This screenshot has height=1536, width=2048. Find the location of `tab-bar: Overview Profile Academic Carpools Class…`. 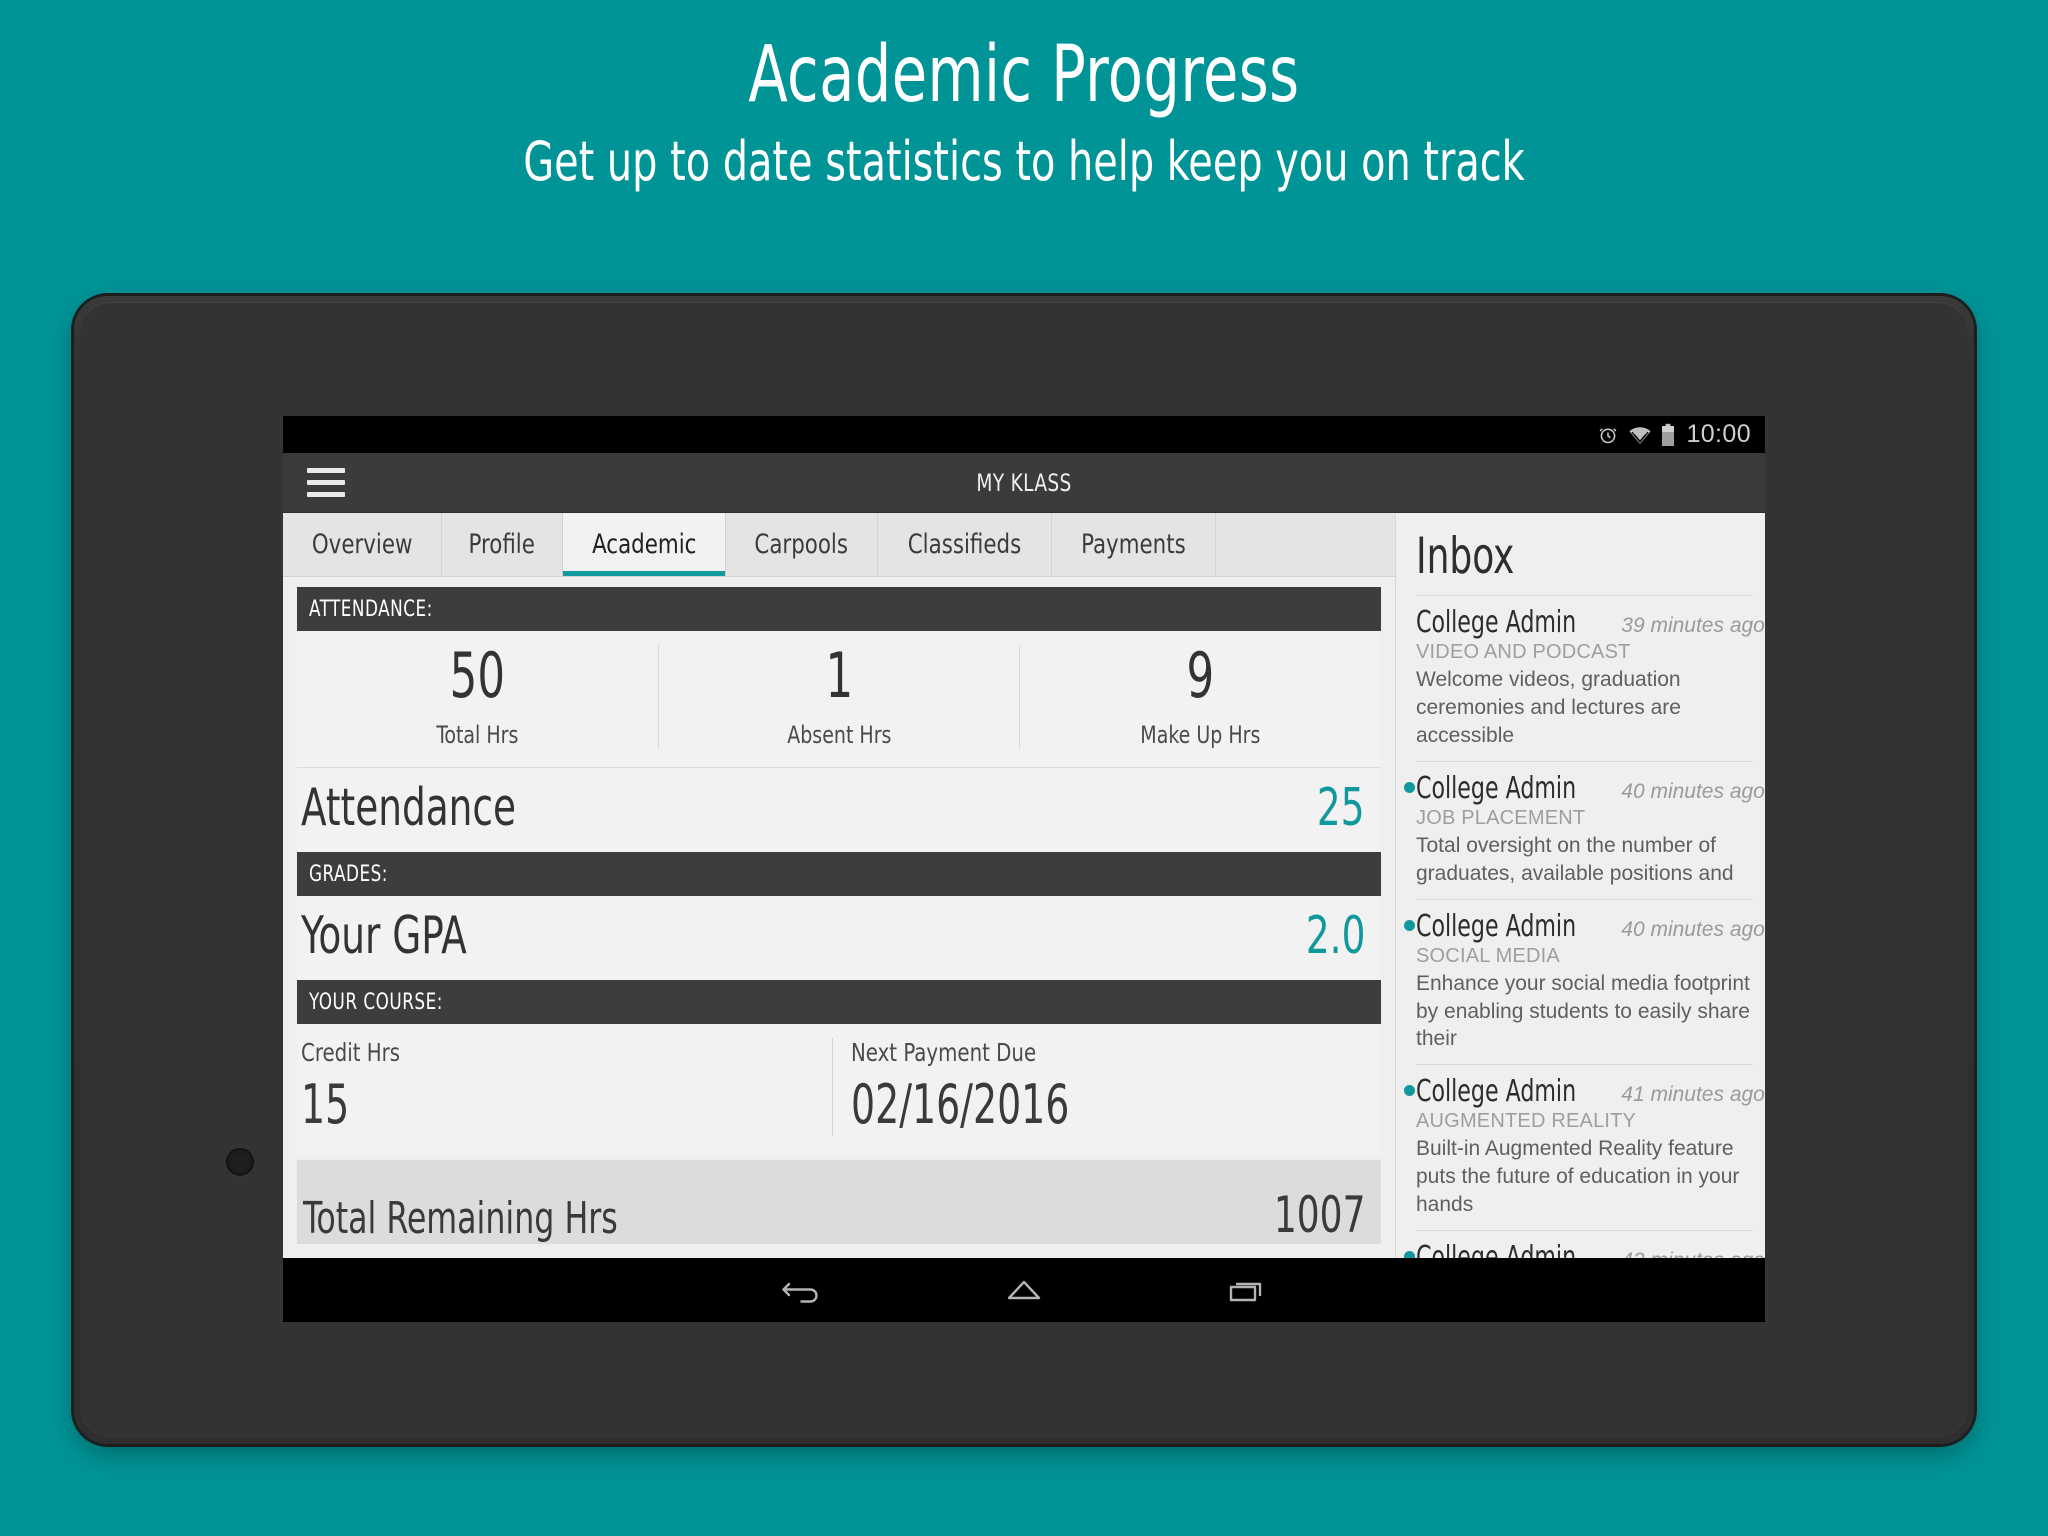

tab-bar: Overview Profile Academic Carpools Class… is located at coordinates (839, 545).